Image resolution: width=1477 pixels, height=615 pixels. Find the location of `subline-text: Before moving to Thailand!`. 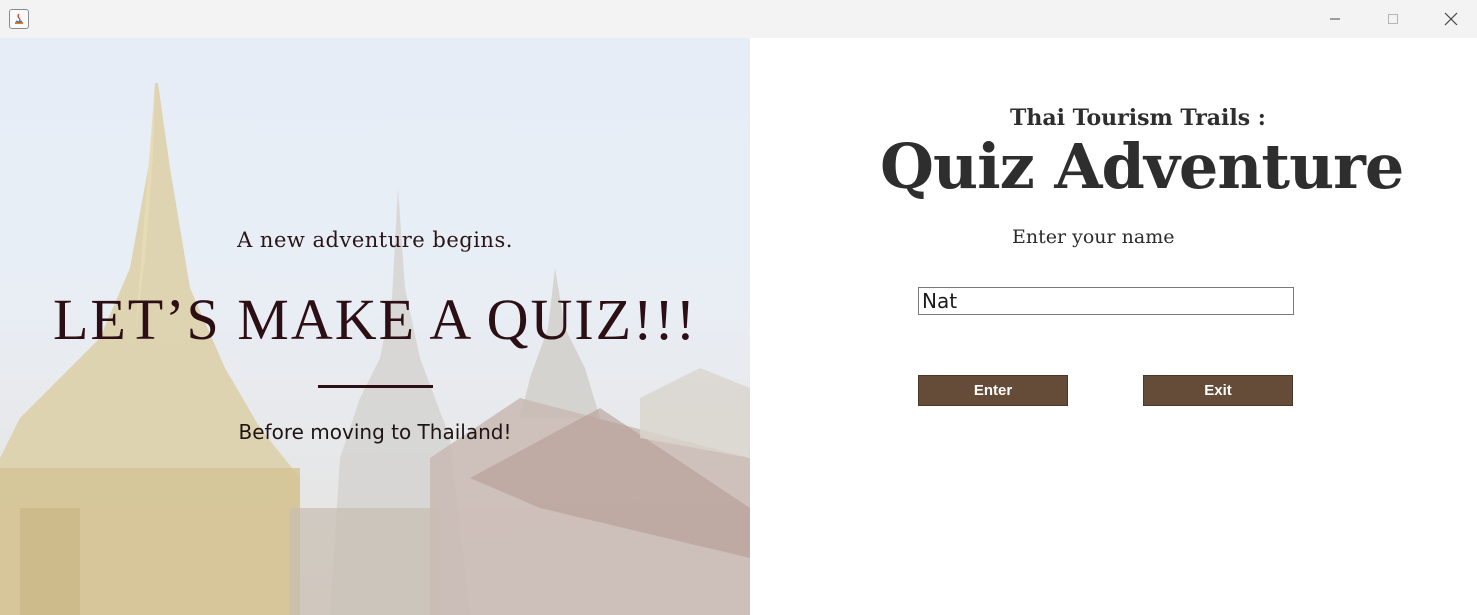

subline-text: Before moving to Thailand! is located at coordinates (375, 432).